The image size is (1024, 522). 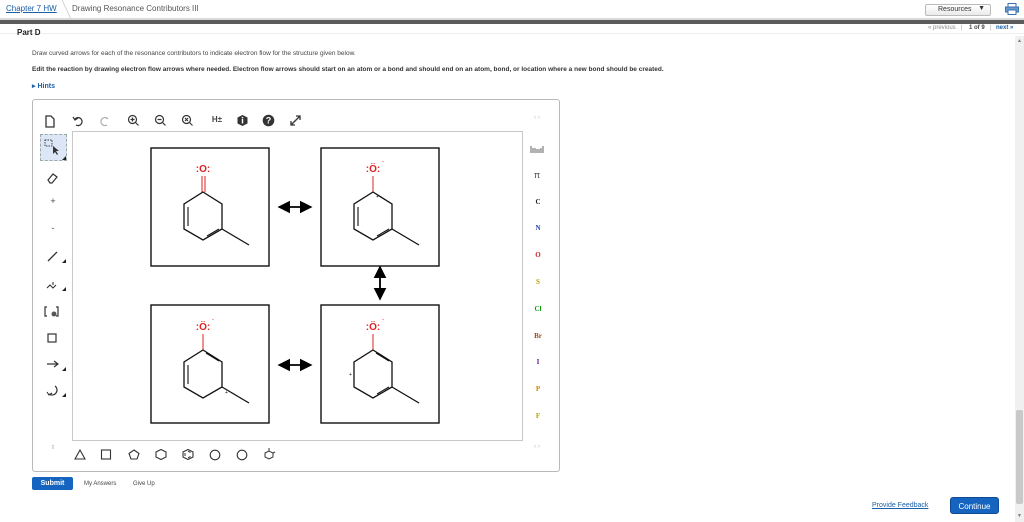 What do you see at coordinates (161, 120) in the screenshot?
I see `zoom-out-icon` at bounding box center [161, 120].